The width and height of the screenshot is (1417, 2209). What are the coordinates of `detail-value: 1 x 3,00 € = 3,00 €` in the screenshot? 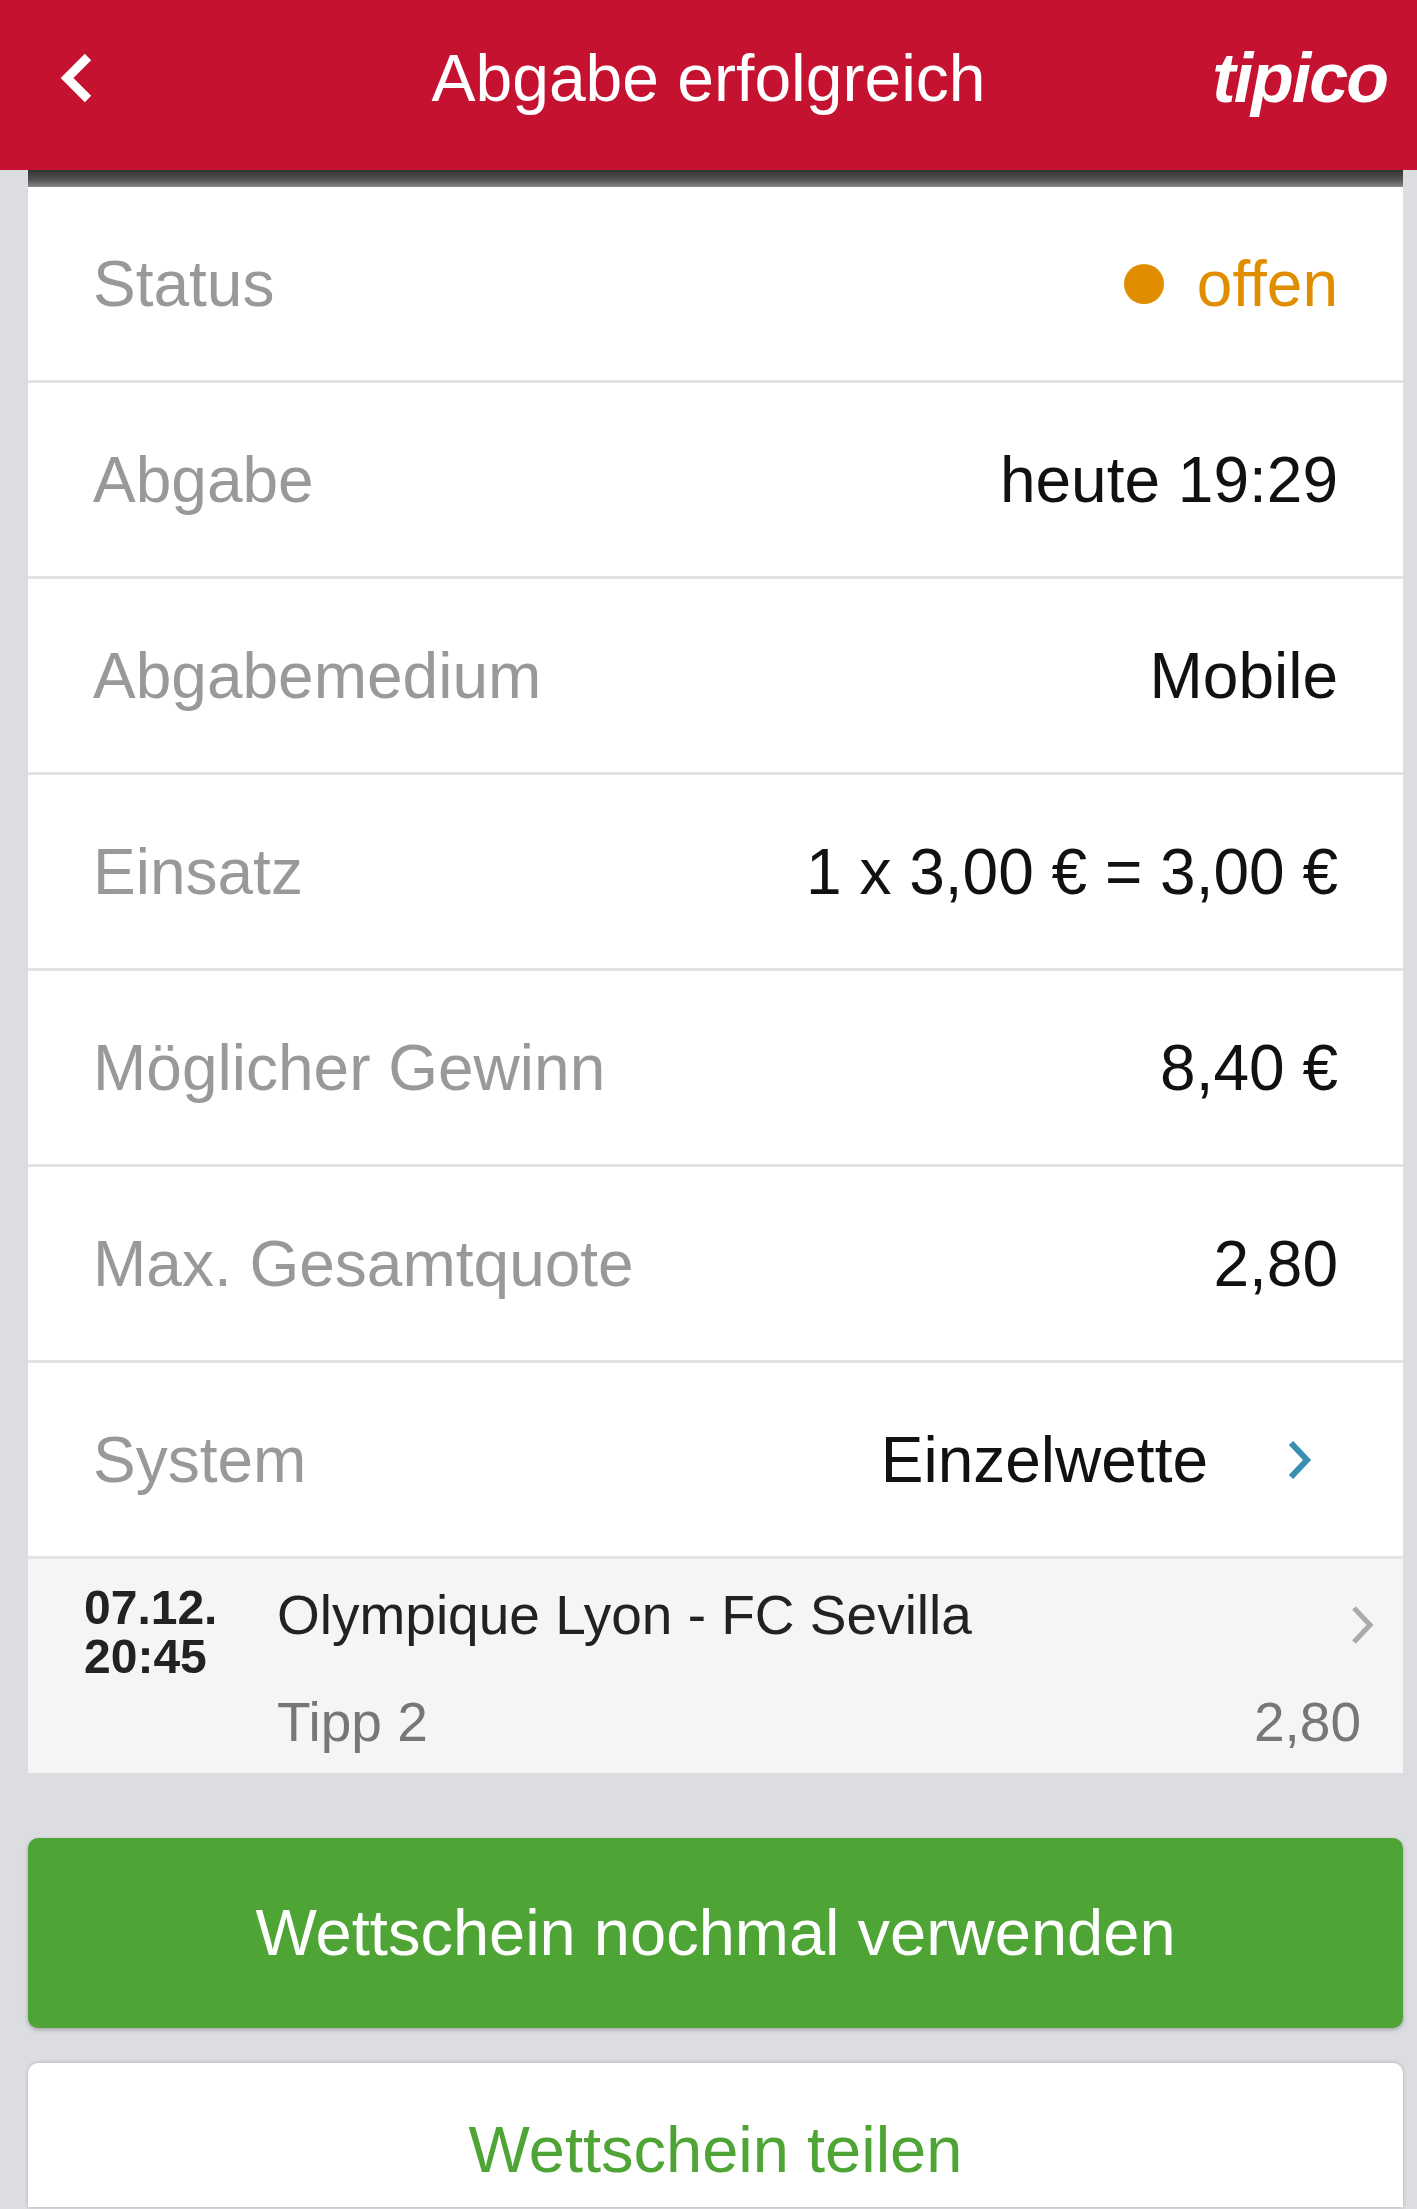 It's located at (1072, 871).